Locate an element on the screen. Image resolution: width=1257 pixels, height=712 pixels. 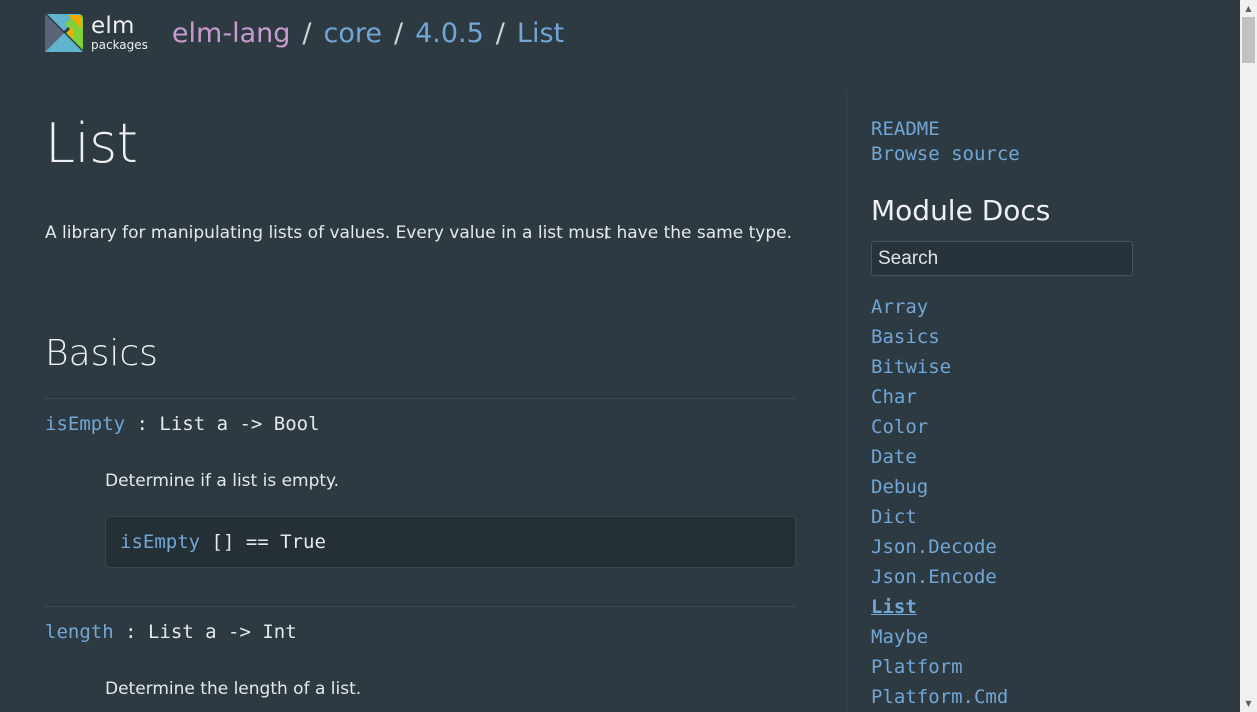
module-link-date: Date is located at coordinates (1021, 457).